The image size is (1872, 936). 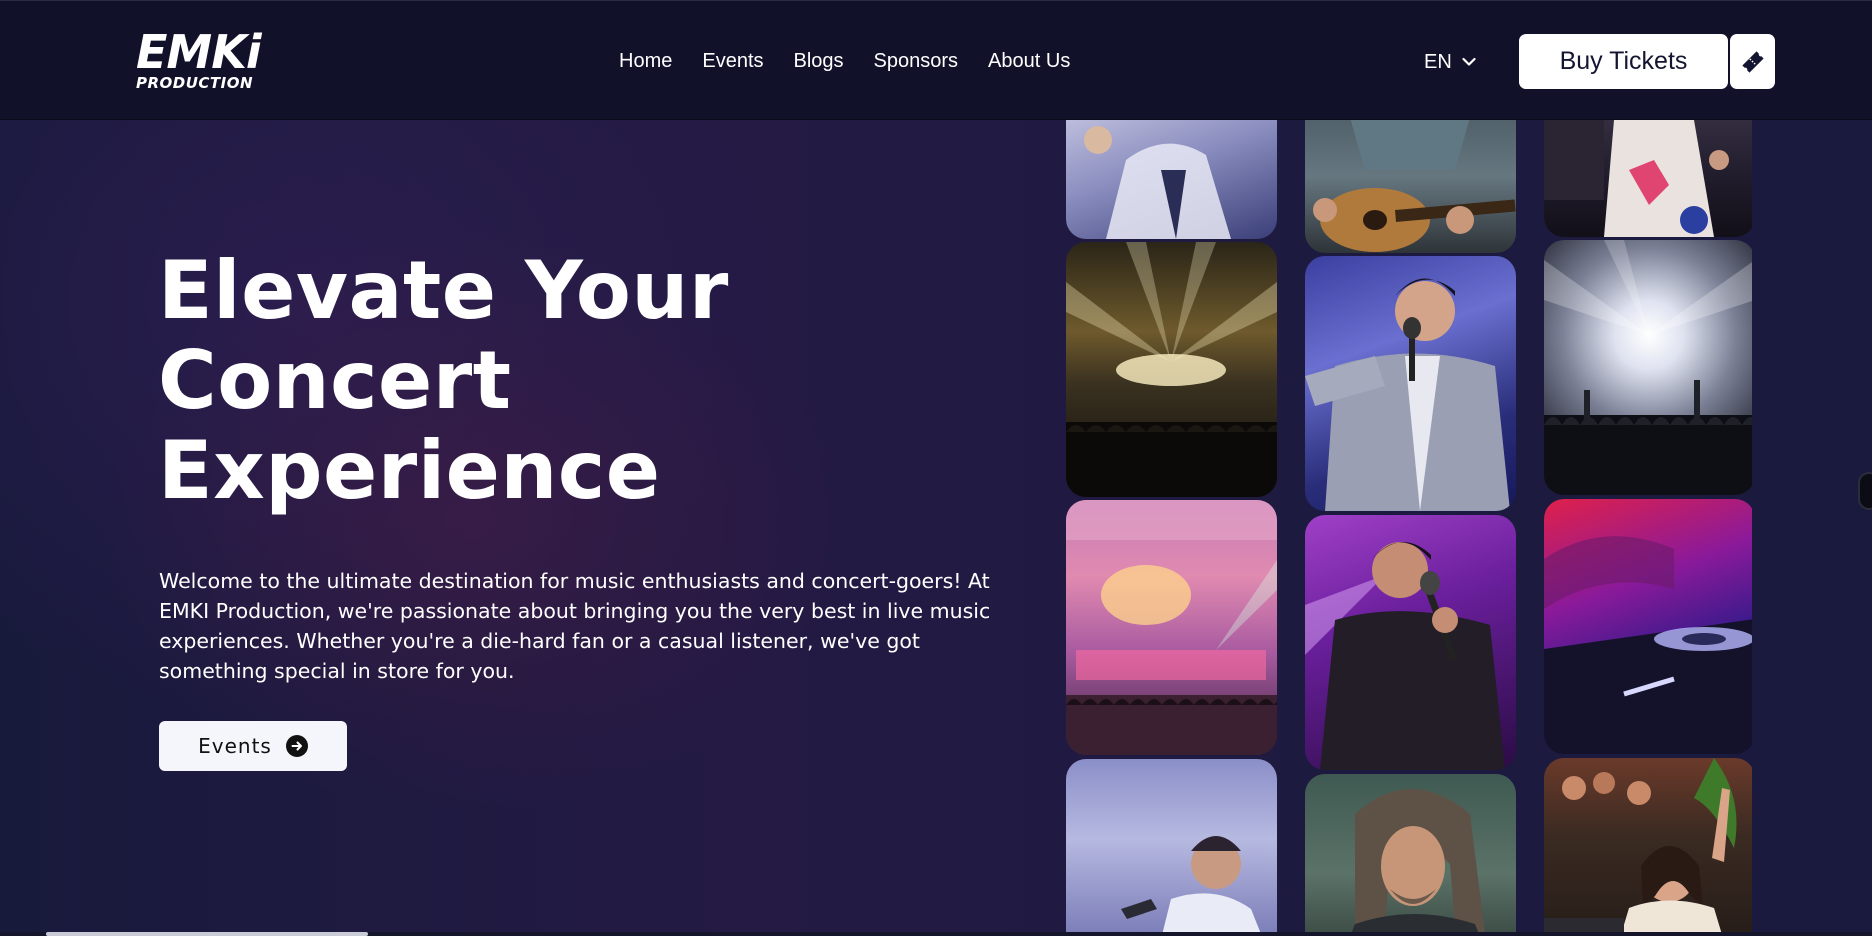 What do you see at coordinates (1648, 626) in the screenshot?
I see `dj-turntable-red-photo` at bounding box center [1648, 626].